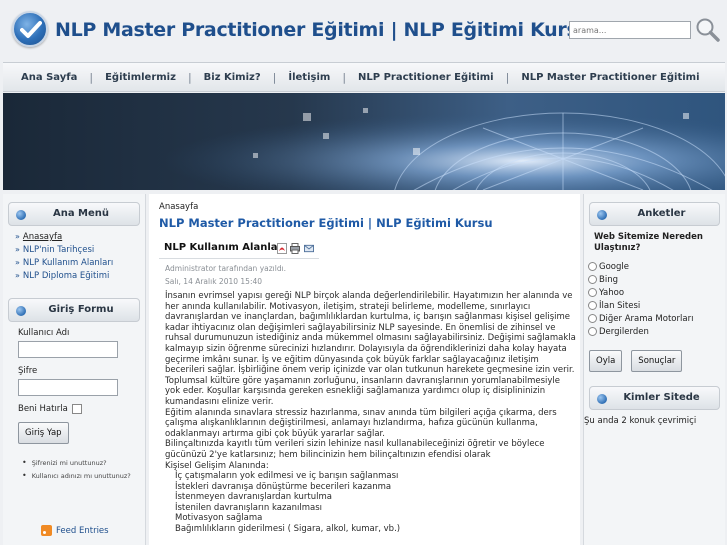 This screenshot has height=545, width=727. Describe the element at coordinates (253, 497) in the screenshot. I see `list-item: İstenmeyen davranışlardan kurtulma` at that location.